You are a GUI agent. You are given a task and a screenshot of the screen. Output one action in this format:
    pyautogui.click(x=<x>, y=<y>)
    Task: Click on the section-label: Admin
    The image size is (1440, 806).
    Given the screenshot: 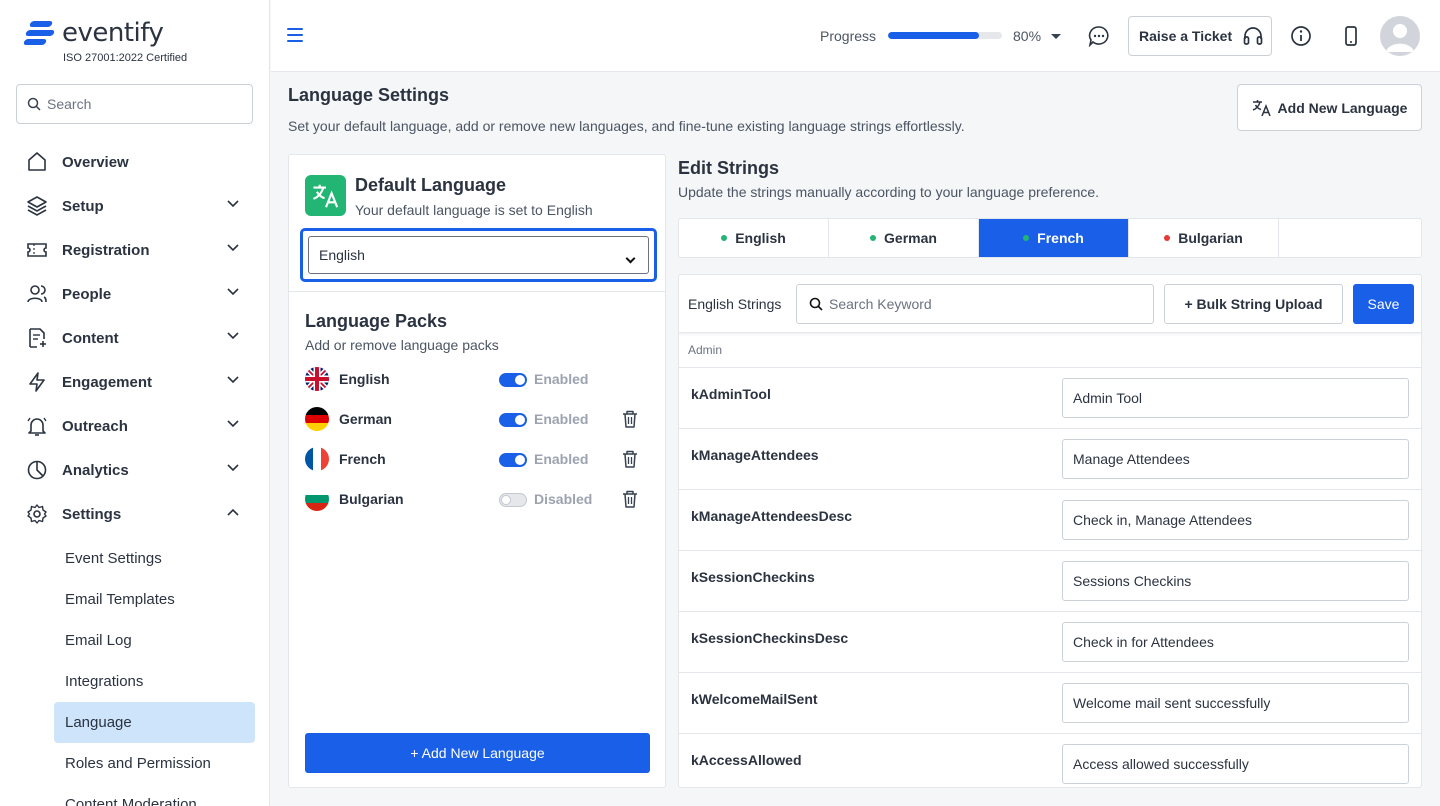 What is the action you would take?
    pyautogui.click(x=705, y=350)
    